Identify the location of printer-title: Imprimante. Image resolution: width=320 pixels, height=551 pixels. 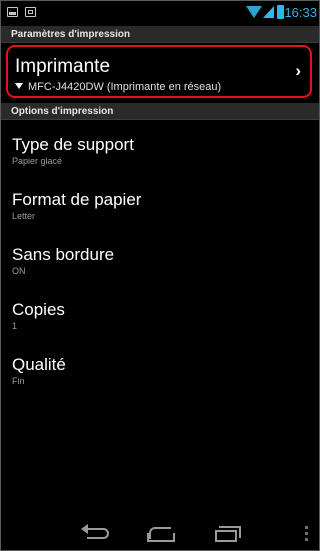
(63, 66).